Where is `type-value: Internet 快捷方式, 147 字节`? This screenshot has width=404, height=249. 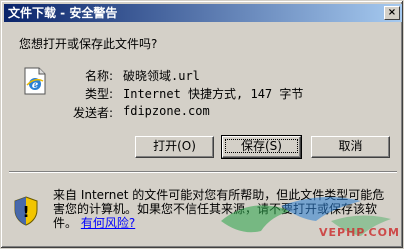
type-value: Internet 快捷方式, 147 字节 is located at coordinates (213, 94).